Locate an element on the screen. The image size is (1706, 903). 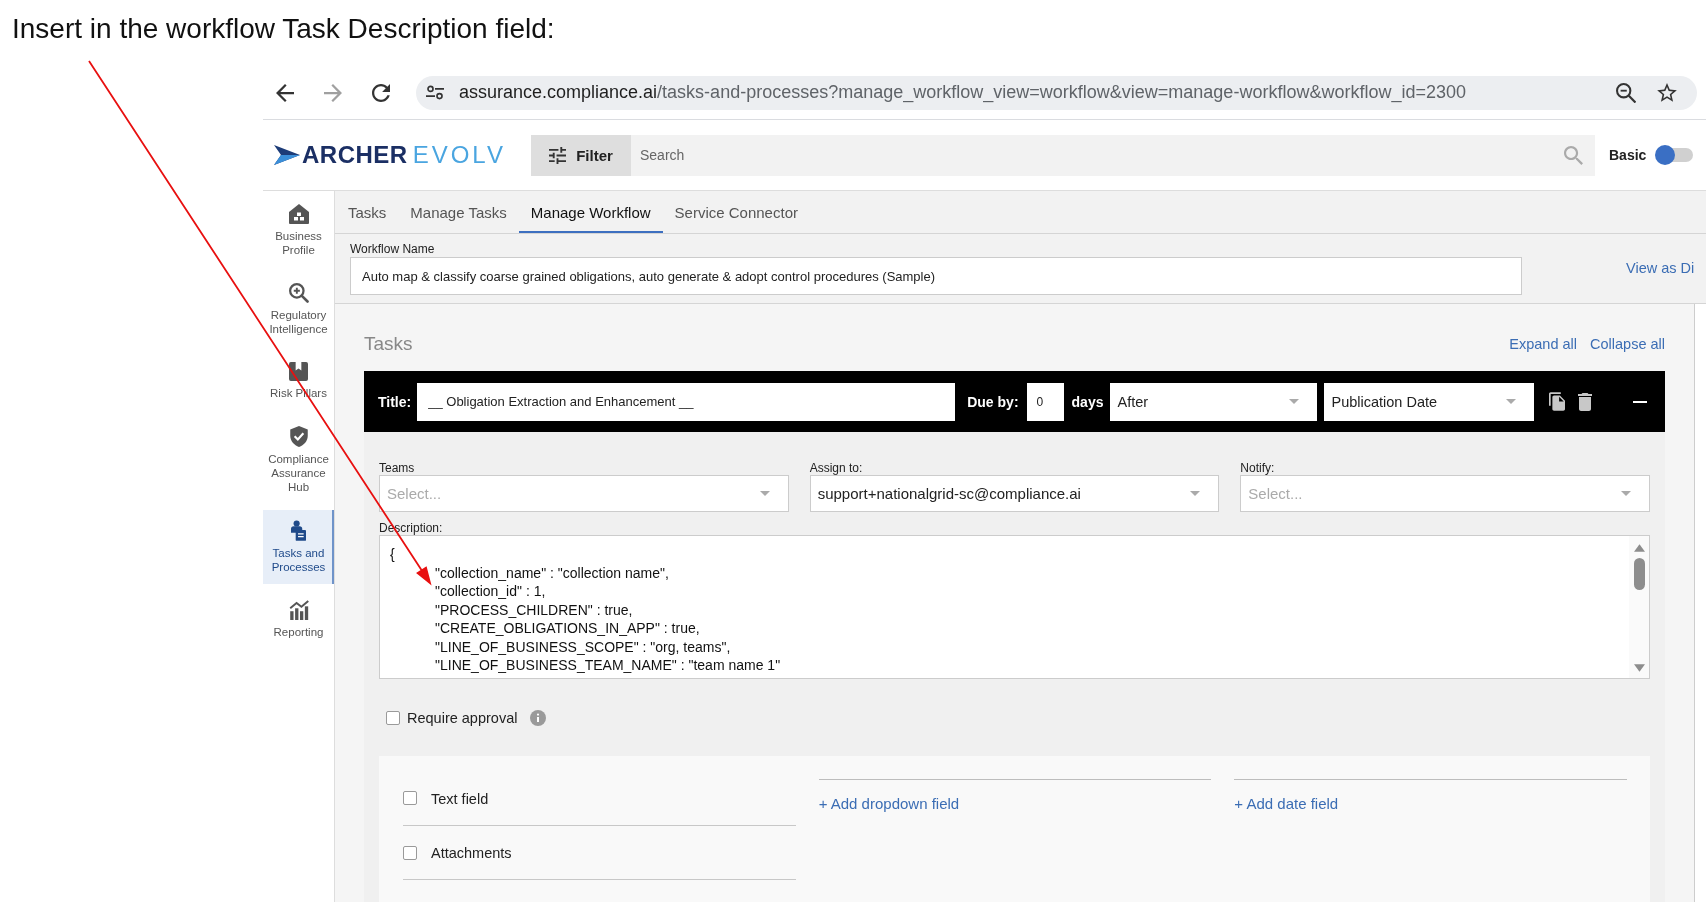
field-label: Teams is located at coordinates (397, 468).